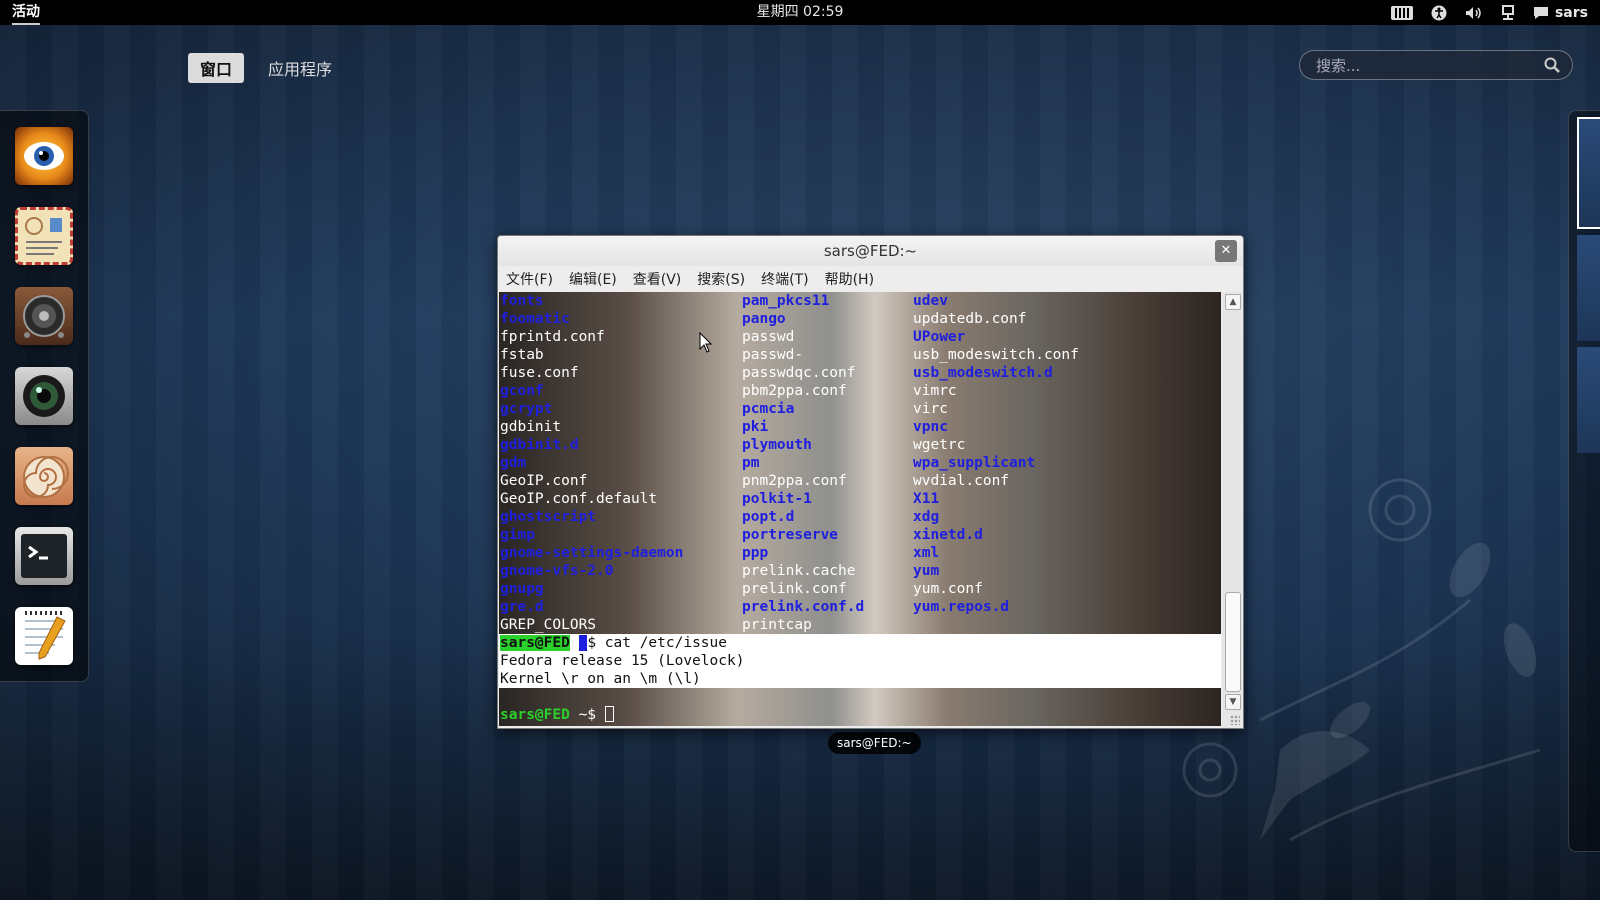 The height and width of the screenshot is (900, 1600). What do you see at coordinates (587, 715) in the screenshot?
I see `prompt-tail: ~$` at bounding box center [587, 715].